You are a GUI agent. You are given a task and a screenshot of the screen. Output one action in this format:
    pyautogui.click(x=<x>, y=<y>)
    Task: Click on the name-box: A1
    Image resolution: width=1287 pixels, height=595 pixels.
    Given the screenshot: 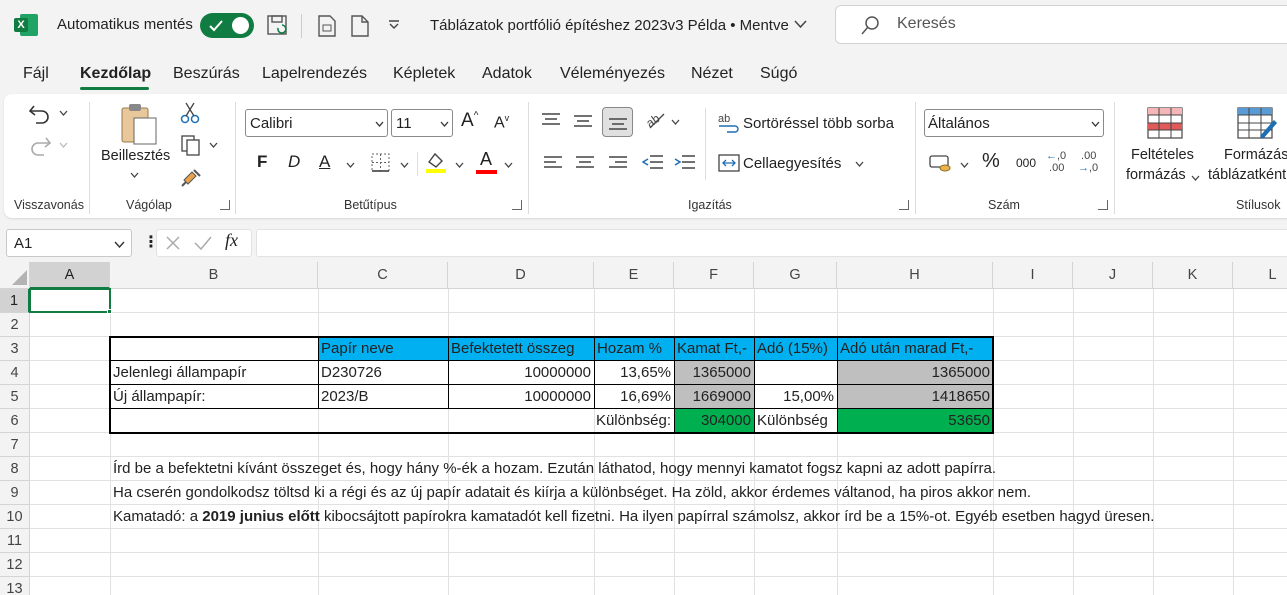 What is the action you would take?
    pyautogui.click(x=69, y=243)
    